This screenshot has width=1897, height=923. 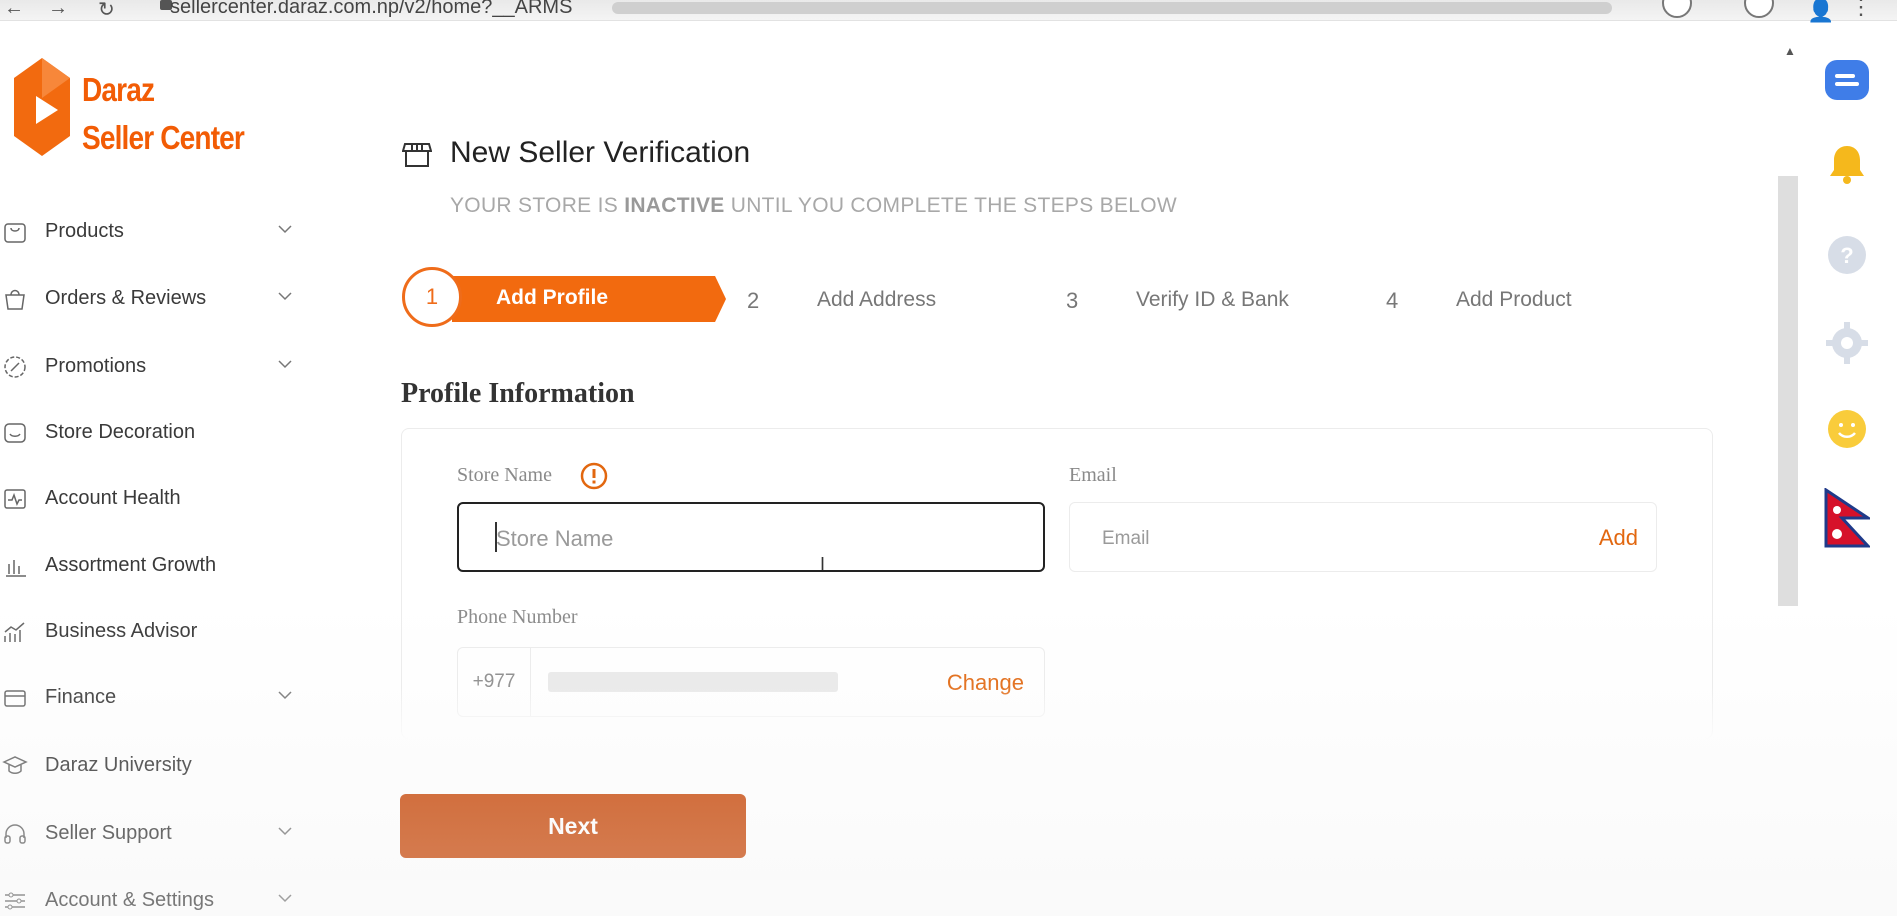 What do you see at coordinates (121, 631) in the screenshot?
I see `sidebar-item-label: Business Advisor` at bounding box center [121, 631].